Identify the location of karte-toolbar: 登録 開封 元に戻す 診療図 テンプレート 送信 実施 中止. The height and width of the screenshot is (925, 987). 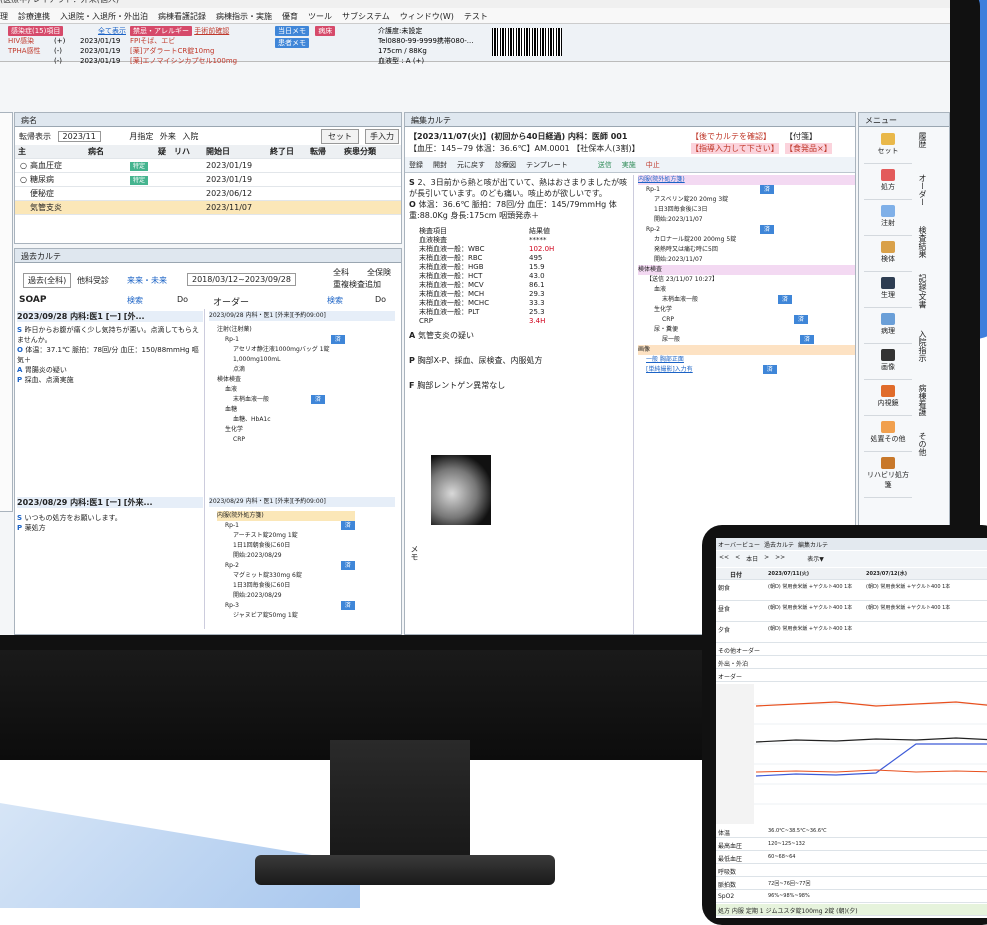
(630, 165).